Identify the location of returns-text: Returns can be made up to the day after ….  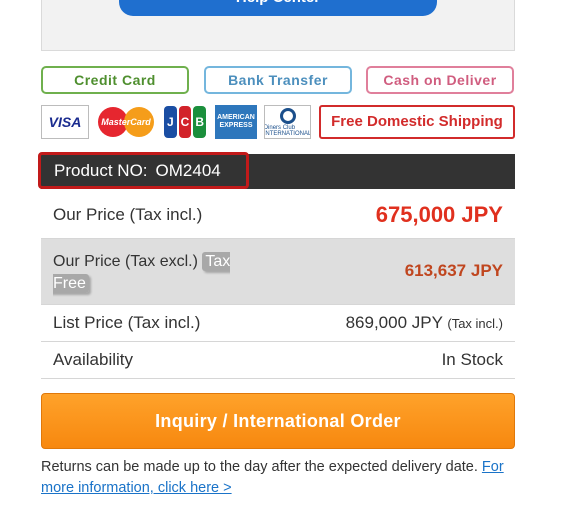
(259, 467).